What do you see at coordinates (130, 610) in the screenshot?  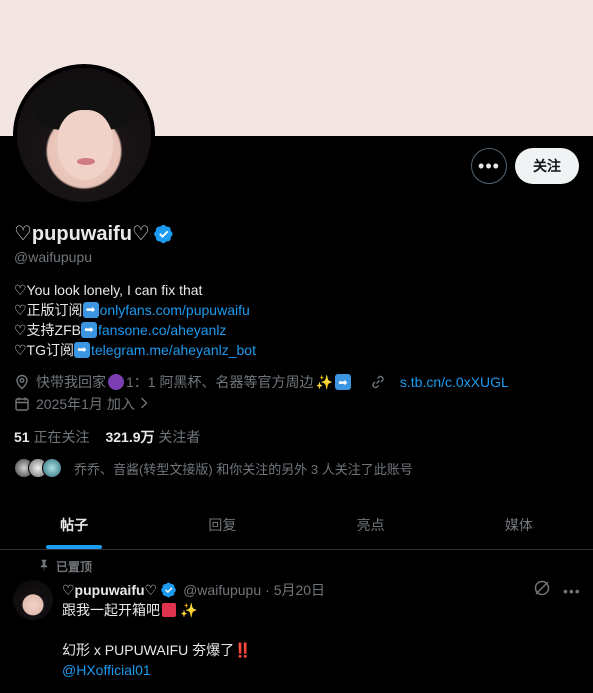 I see `post-line-1: 跟我一起开箱吧 ✨` at bounding box center [130, 610].